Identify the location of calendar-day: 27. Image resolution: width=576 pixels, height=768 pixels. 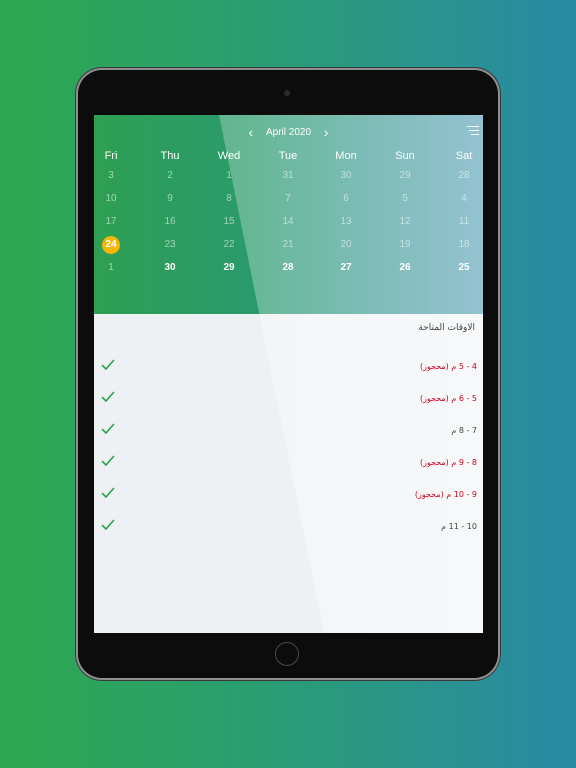
(346, 268).